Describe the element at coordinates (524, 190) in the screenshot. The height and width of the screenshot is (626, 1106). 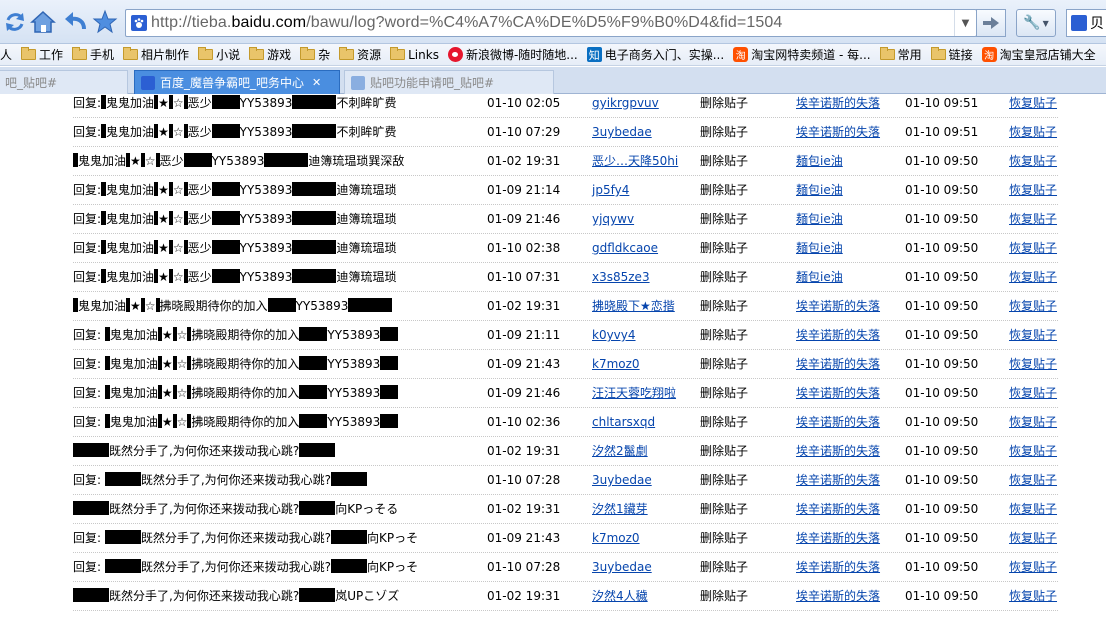
I see `post-time: 01-09 21:14` at that location.